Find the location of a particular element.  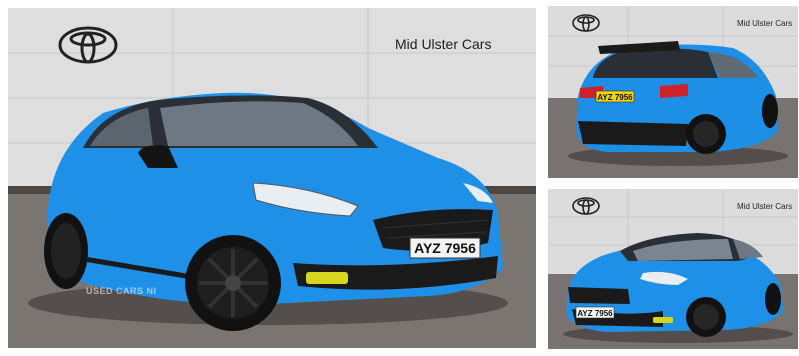

main-number-plate: AYZ 7956 is located at coordinates (445, 248).